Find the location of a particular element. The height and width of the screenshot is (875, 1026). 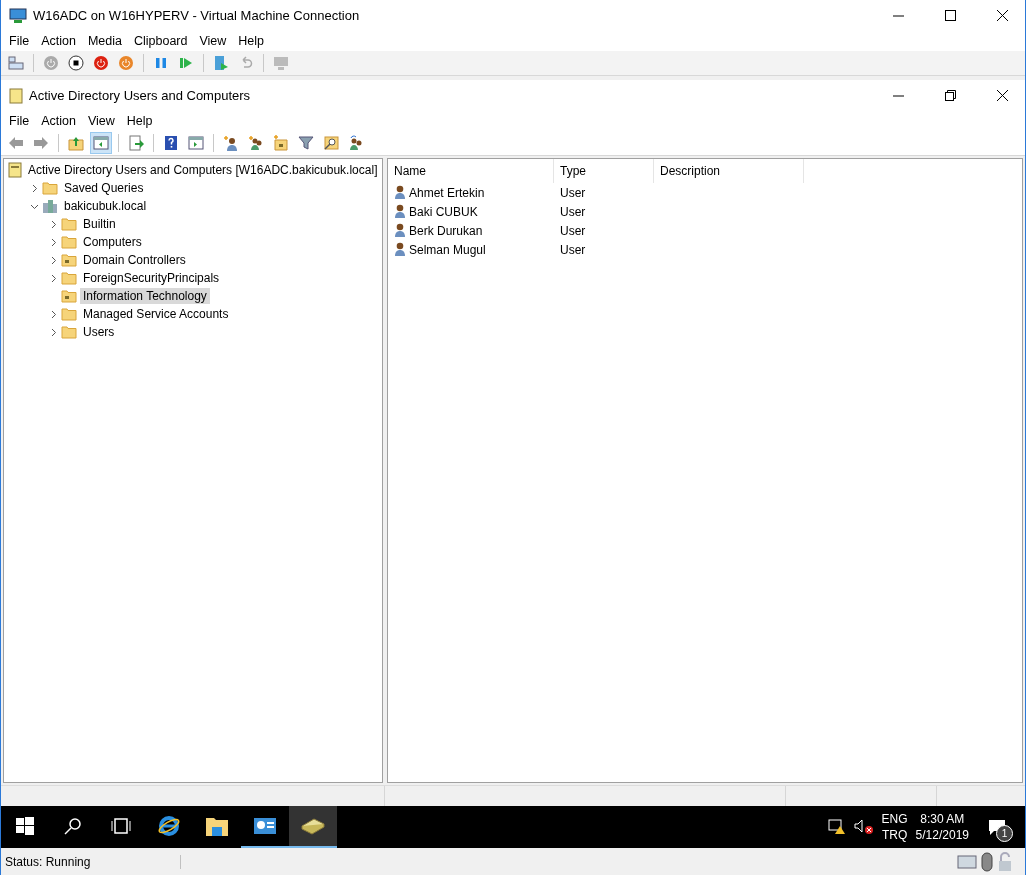

table-cell: Selman Mugul is located at coordinates (447, 249).